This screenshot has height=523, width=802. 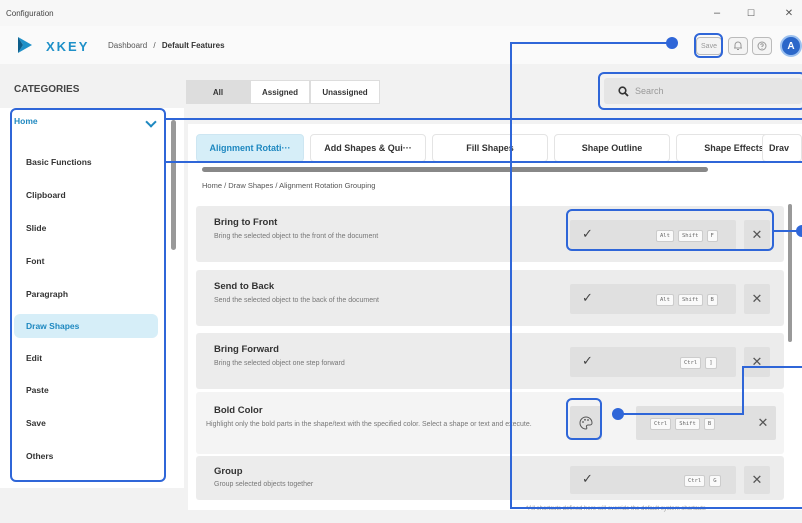 I want to click on logo-icon, so click(x=25, y=45).